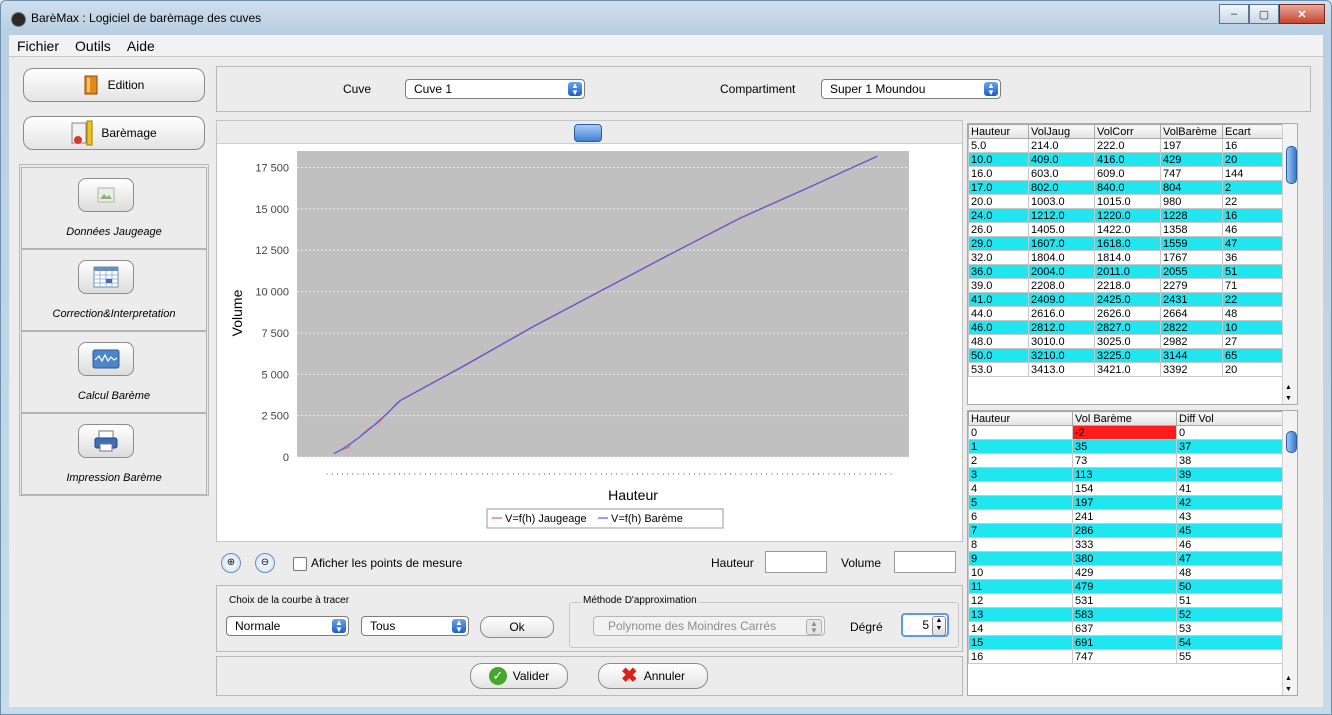 The image size is (1332, 715). Describe the element at coordinates (415, 626) in the screenshot. I see `courbe-filter-select: Tous ▲ ▼` at that location.